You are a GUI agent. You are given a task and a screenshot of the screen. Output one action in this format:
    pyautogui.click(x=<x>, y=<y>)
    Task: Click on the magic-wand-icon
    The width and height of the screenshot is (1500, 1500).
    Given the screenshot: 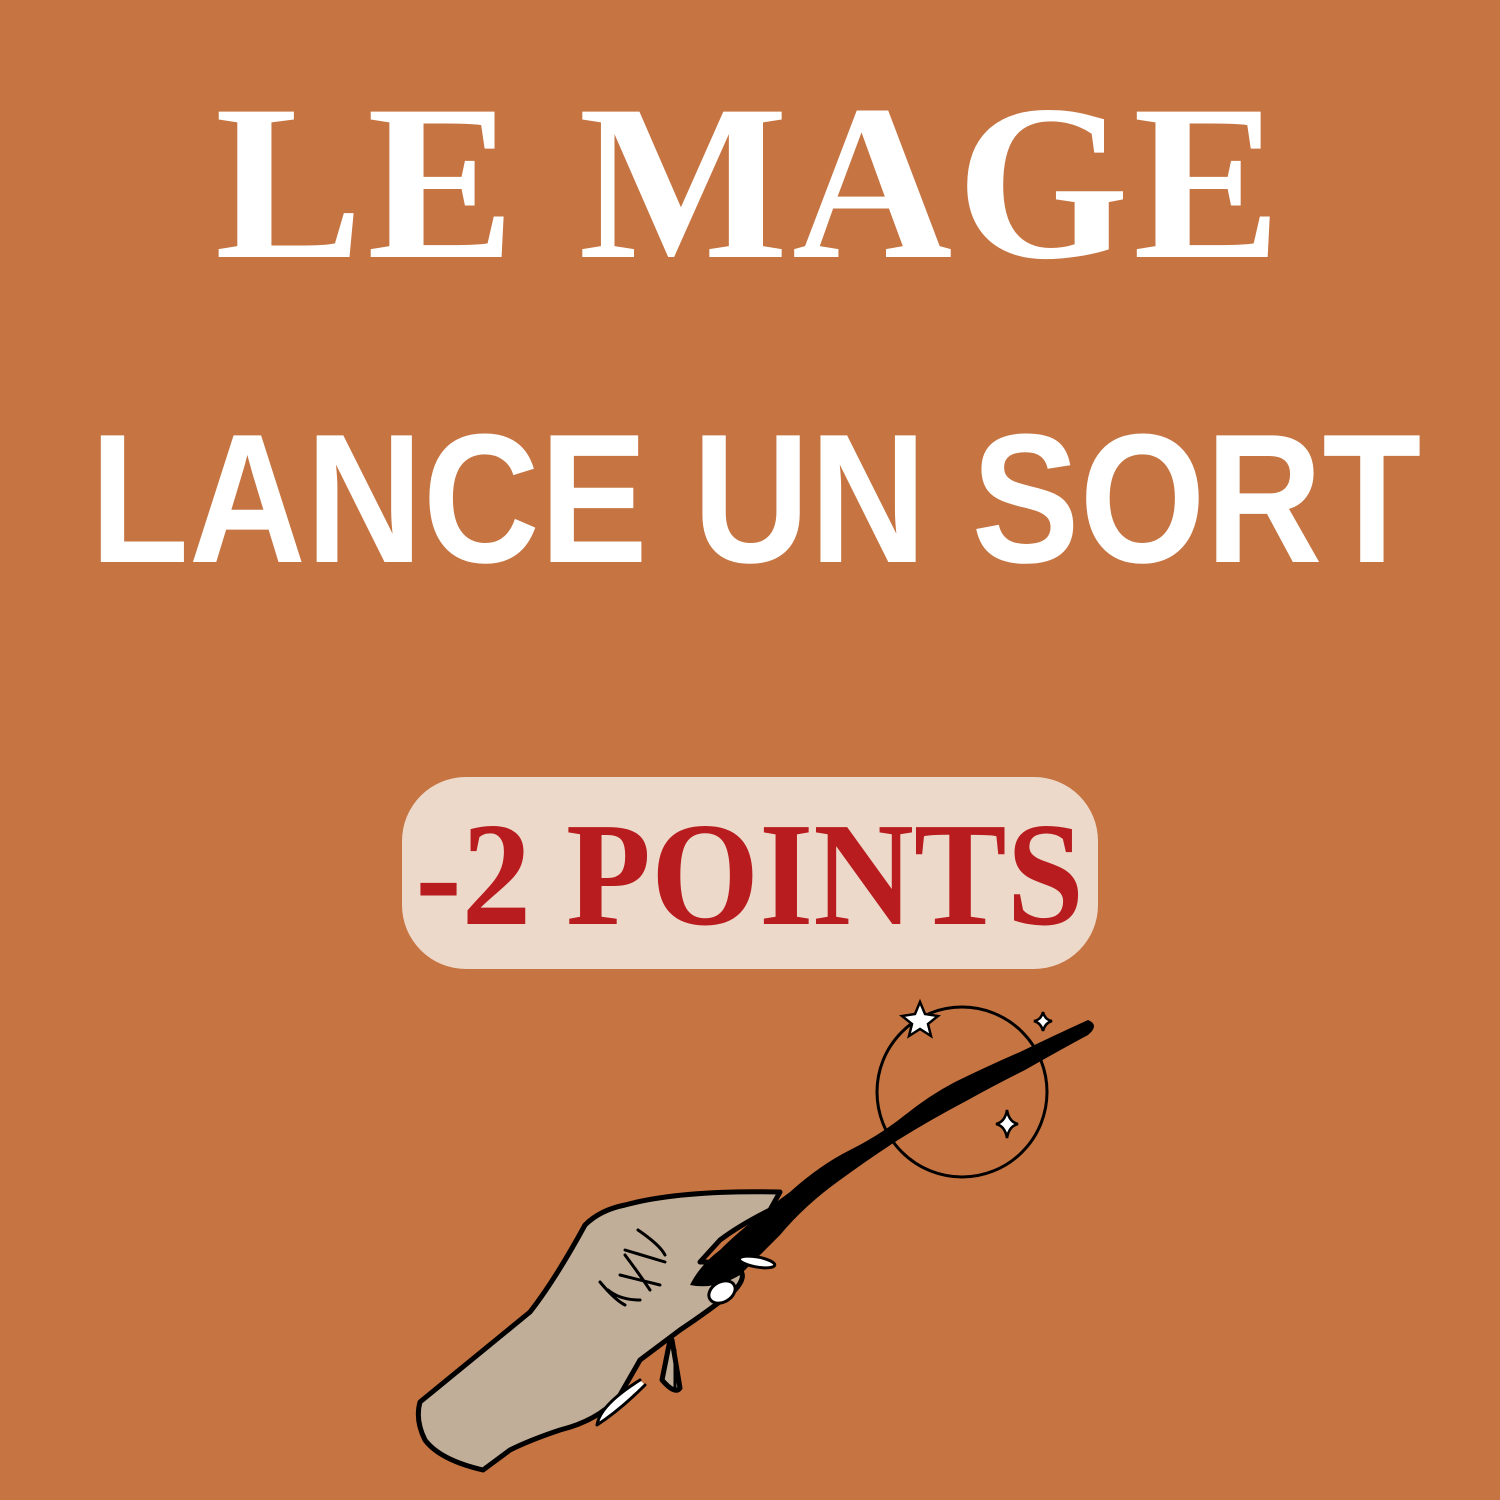 What is the action you would take?
    pyautogui.click(x=892, y=1153)
    